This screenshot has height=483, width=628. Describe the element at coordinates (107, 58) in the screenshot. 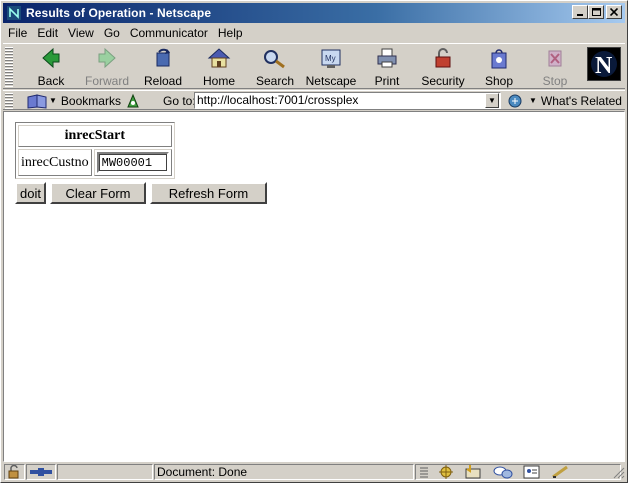

I see `forward-arrow-icon` at that location.